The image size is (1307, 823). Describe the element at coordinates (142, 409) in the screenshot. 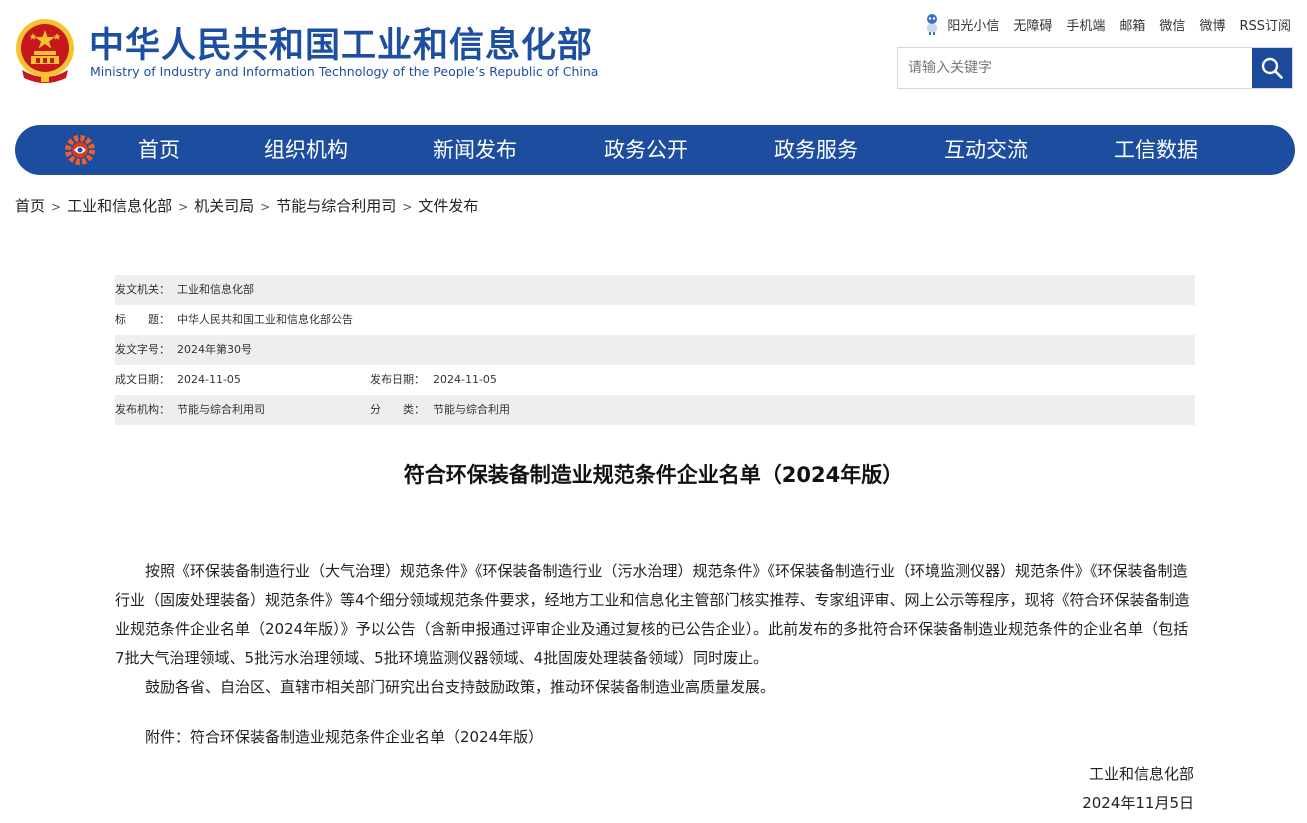

I see `meta-label: 发布机构：` at that location.